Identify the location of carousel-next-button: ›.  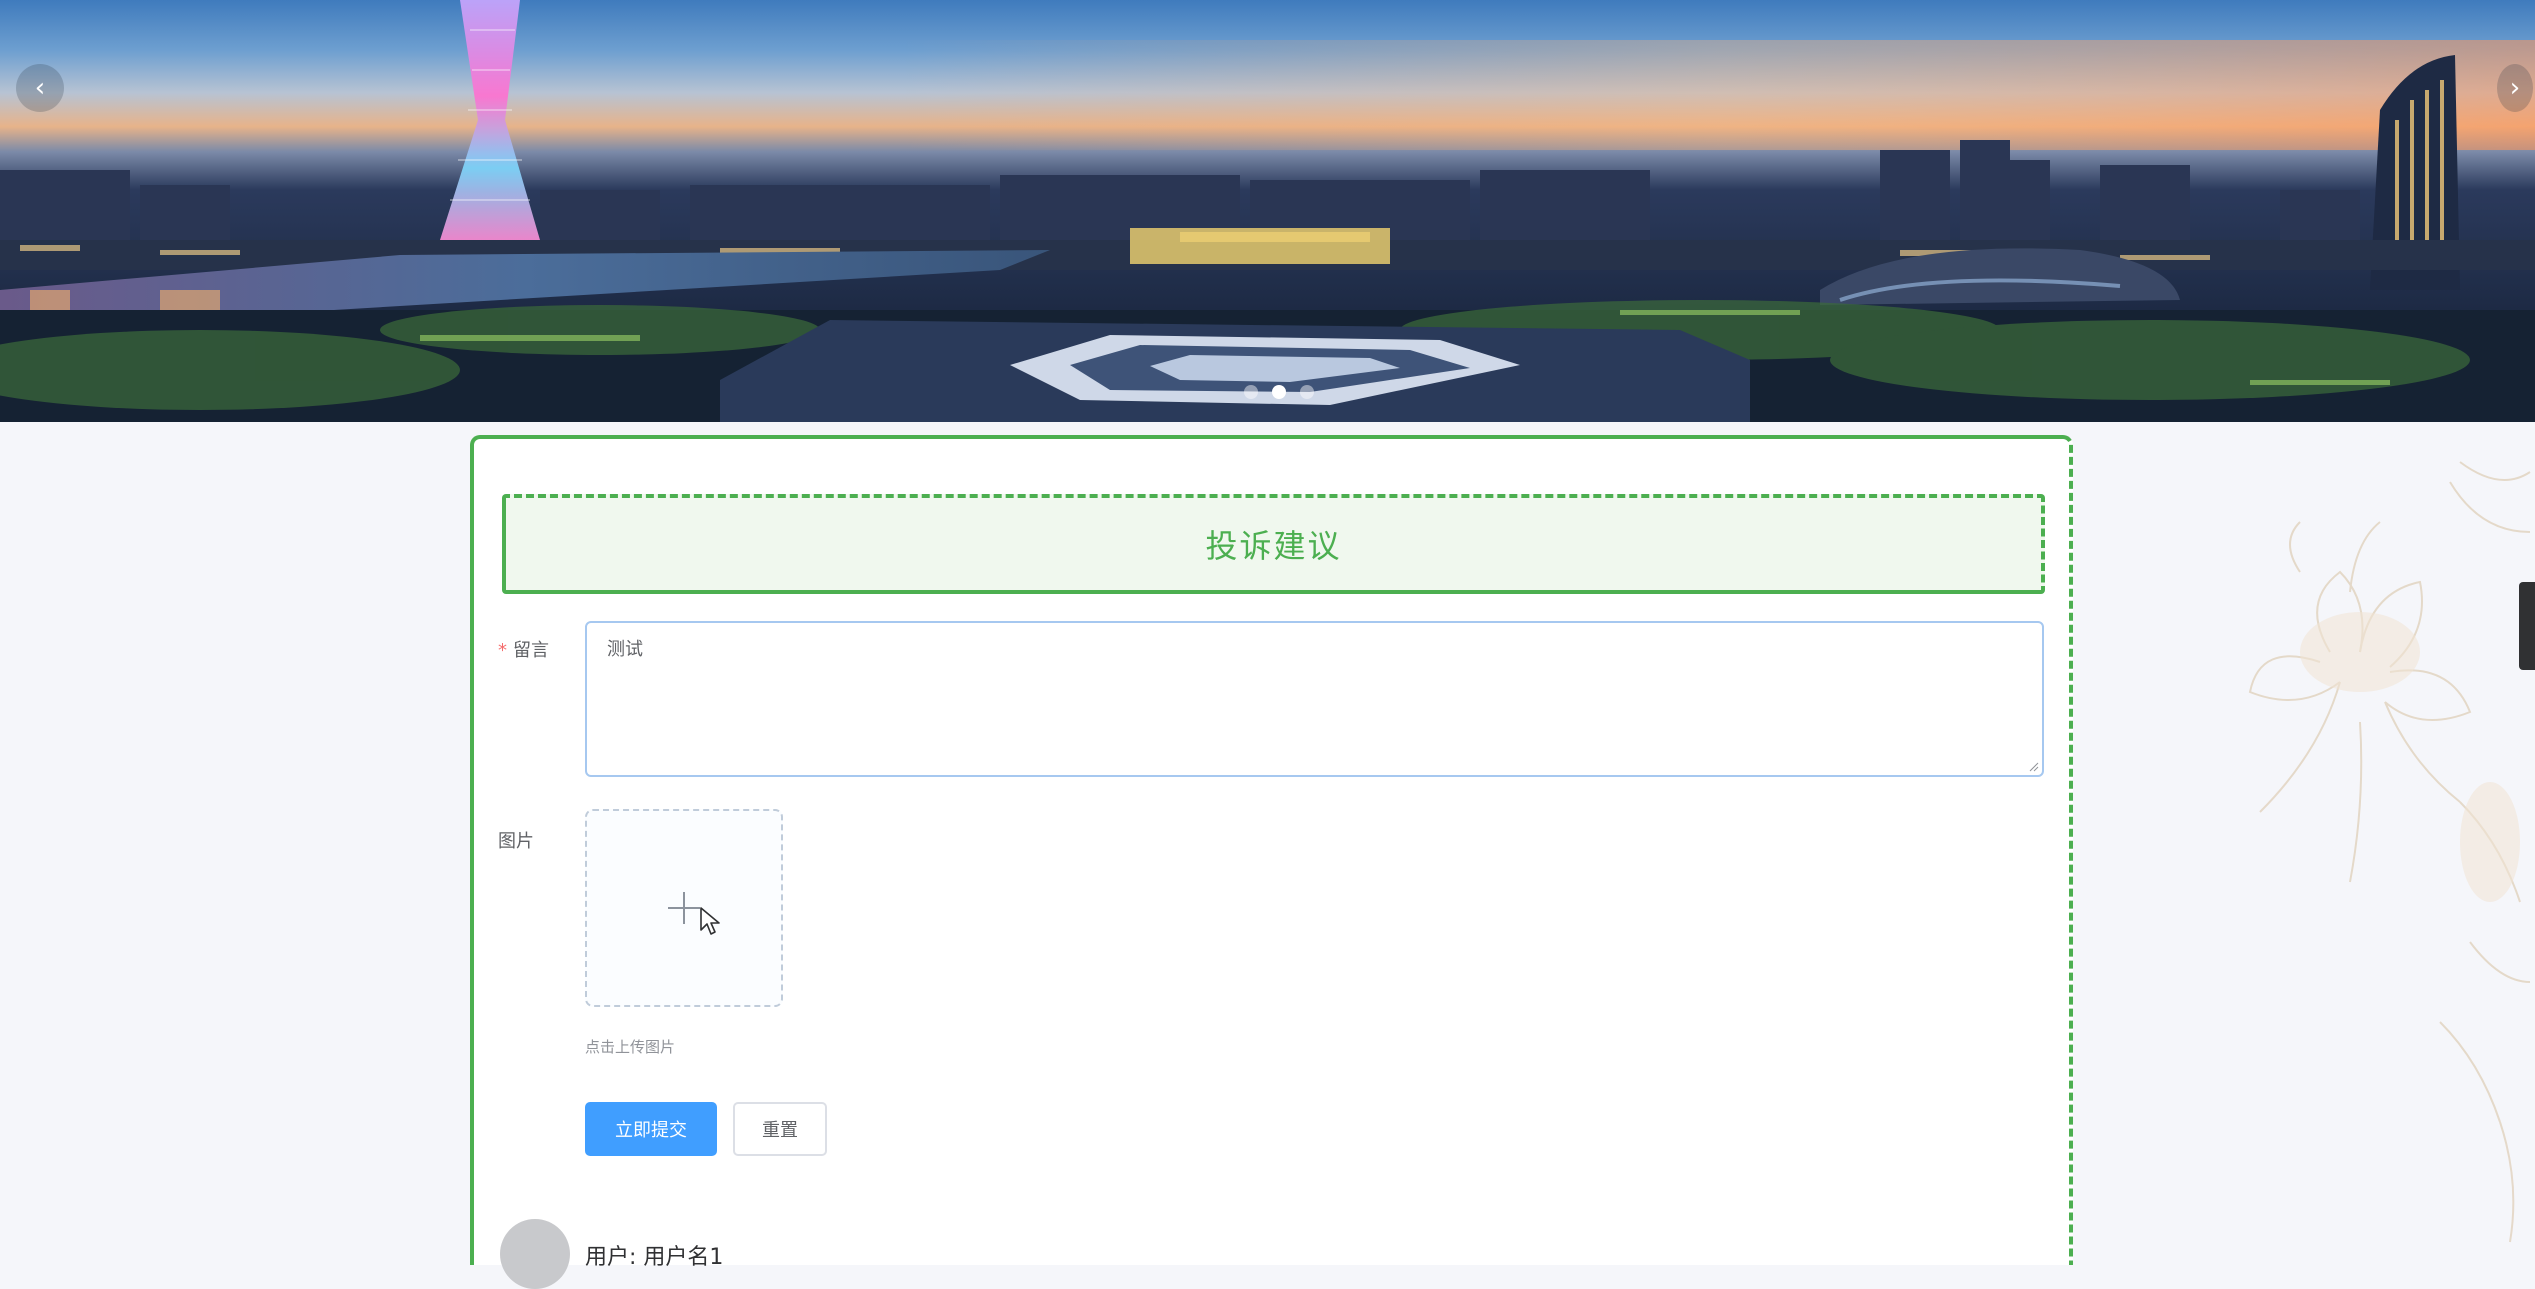
(2515, 88).